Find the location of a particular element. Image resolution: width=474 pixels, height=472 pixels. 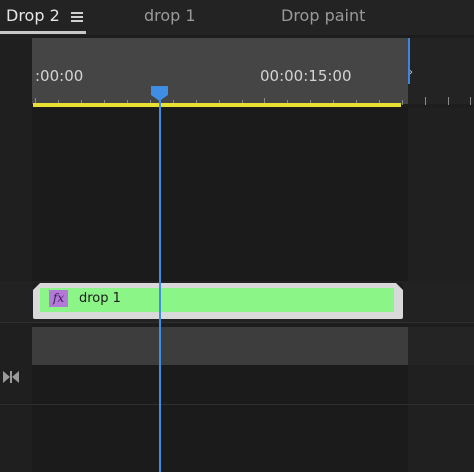

playhead-icon is located at coordinates (159, 93).